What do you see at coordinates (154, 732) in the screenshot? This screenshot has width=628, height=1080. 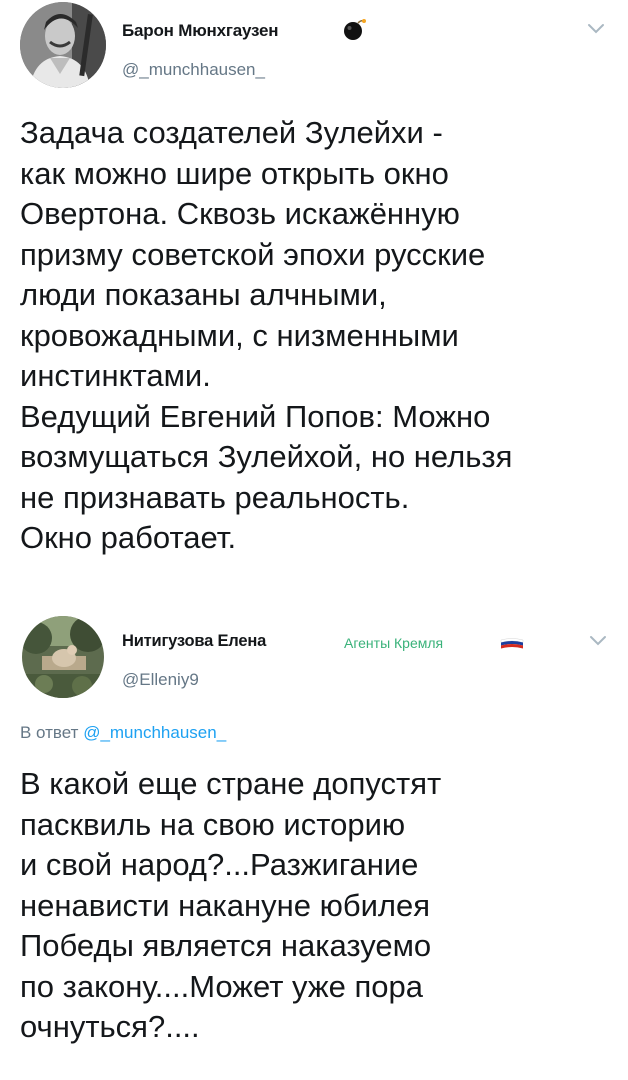 I see `reply-to-link: @_munchhausen_` at bounding box center [154, 732].